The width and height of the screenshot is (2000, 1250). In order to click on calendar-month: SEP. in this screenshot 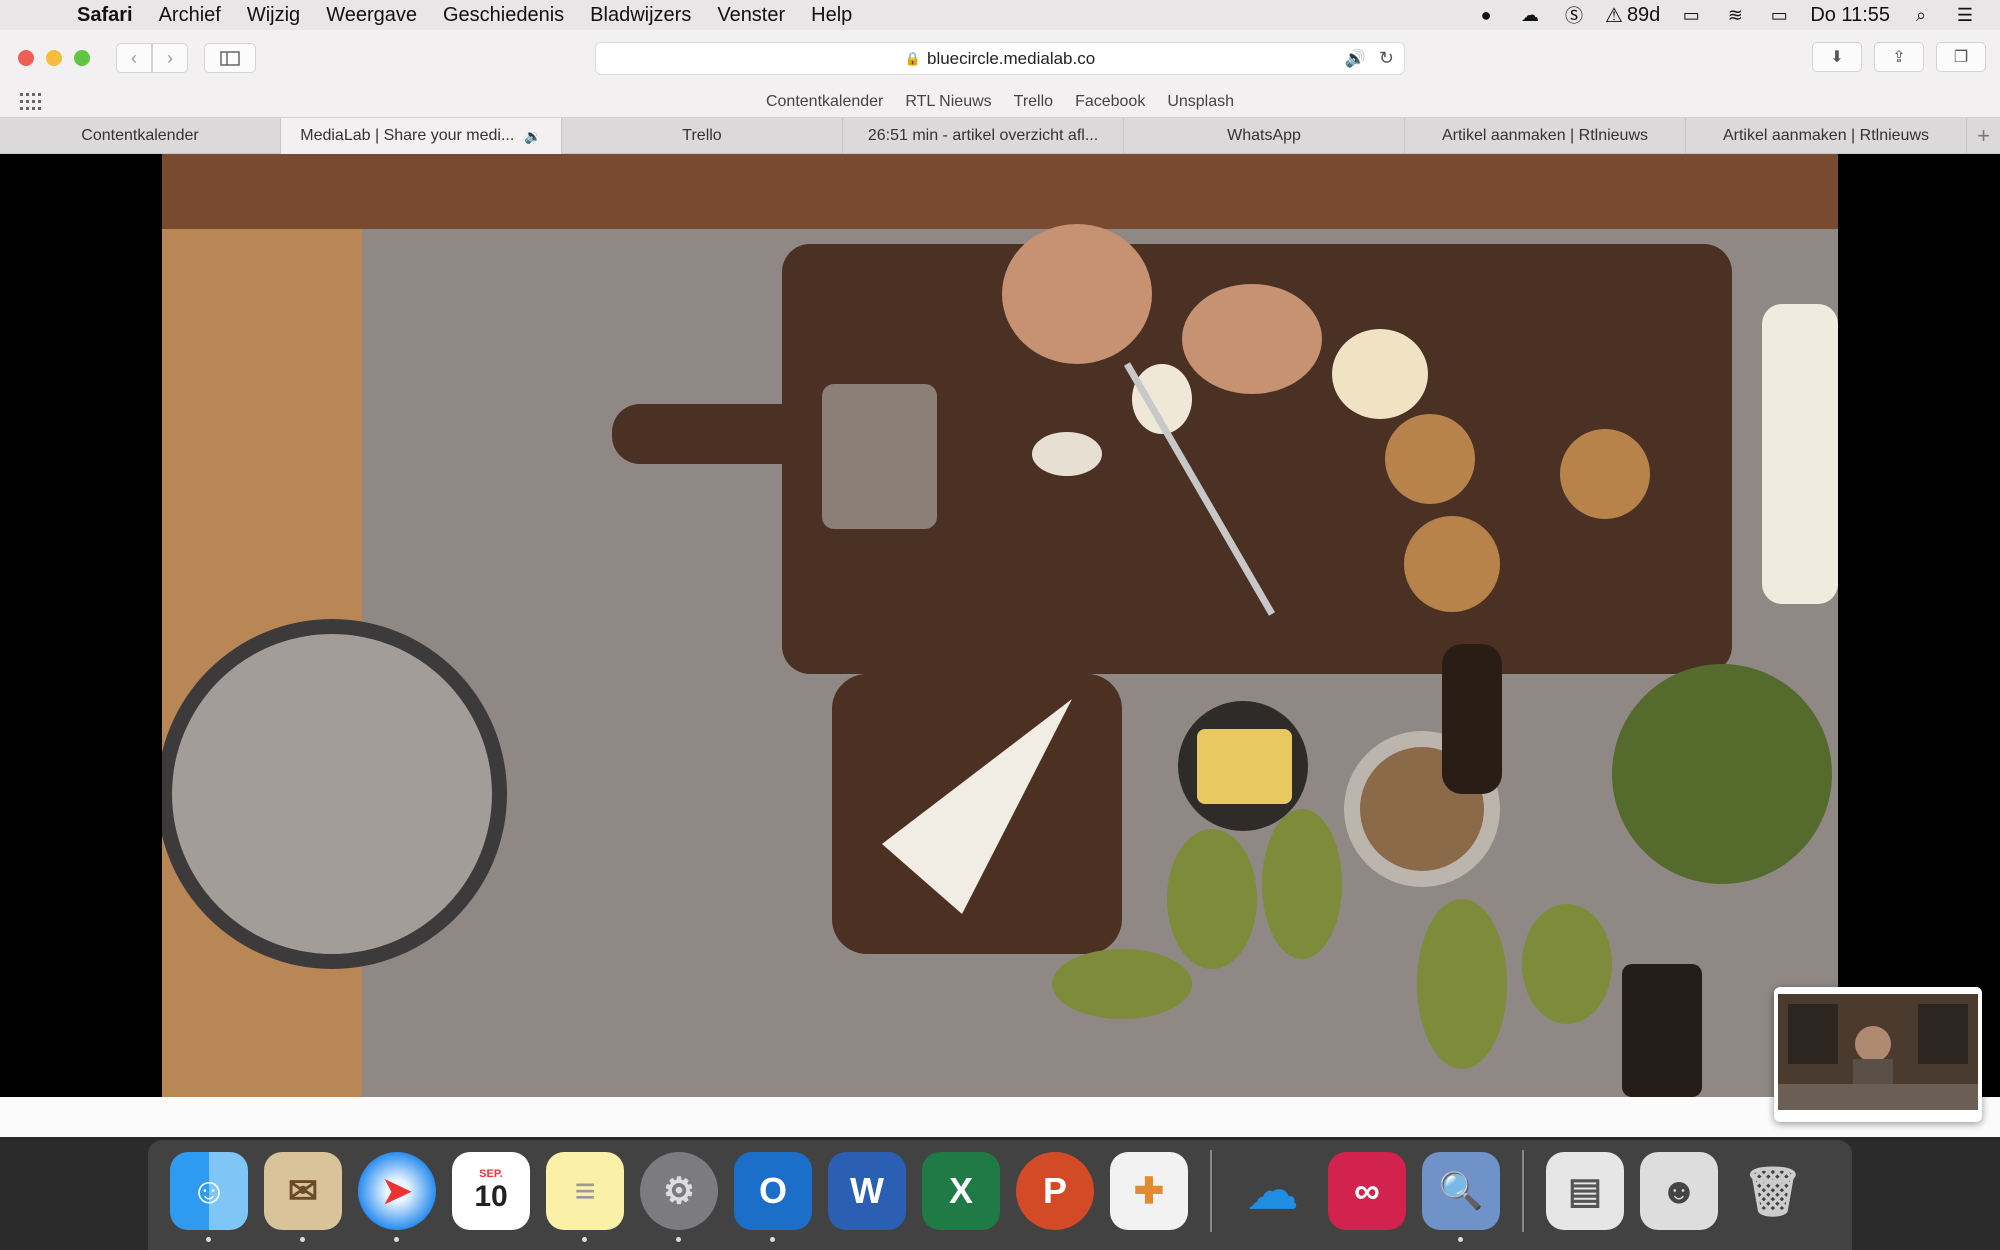, I will do `click(491, 1174)`.